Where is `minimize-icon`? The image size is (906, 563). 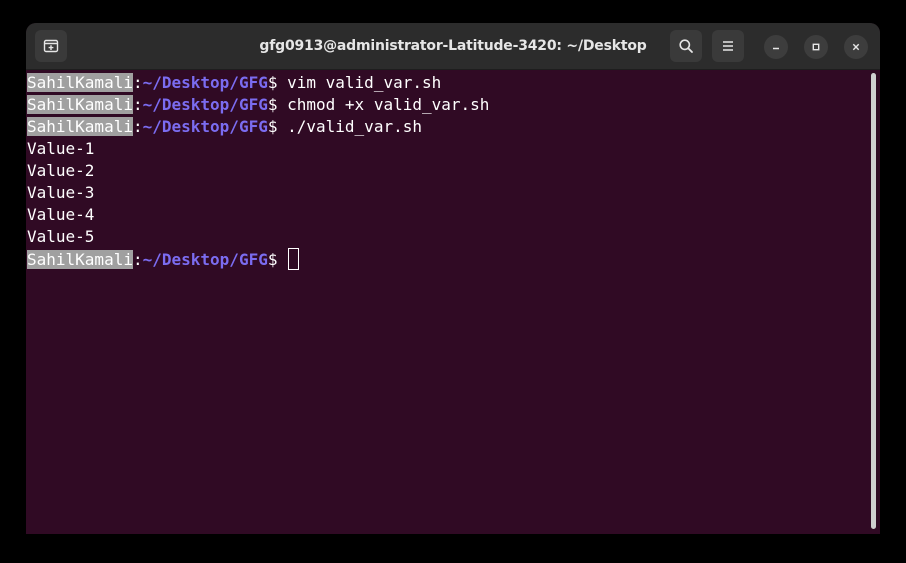 minimize-icon is located at coordinates (776, 48).